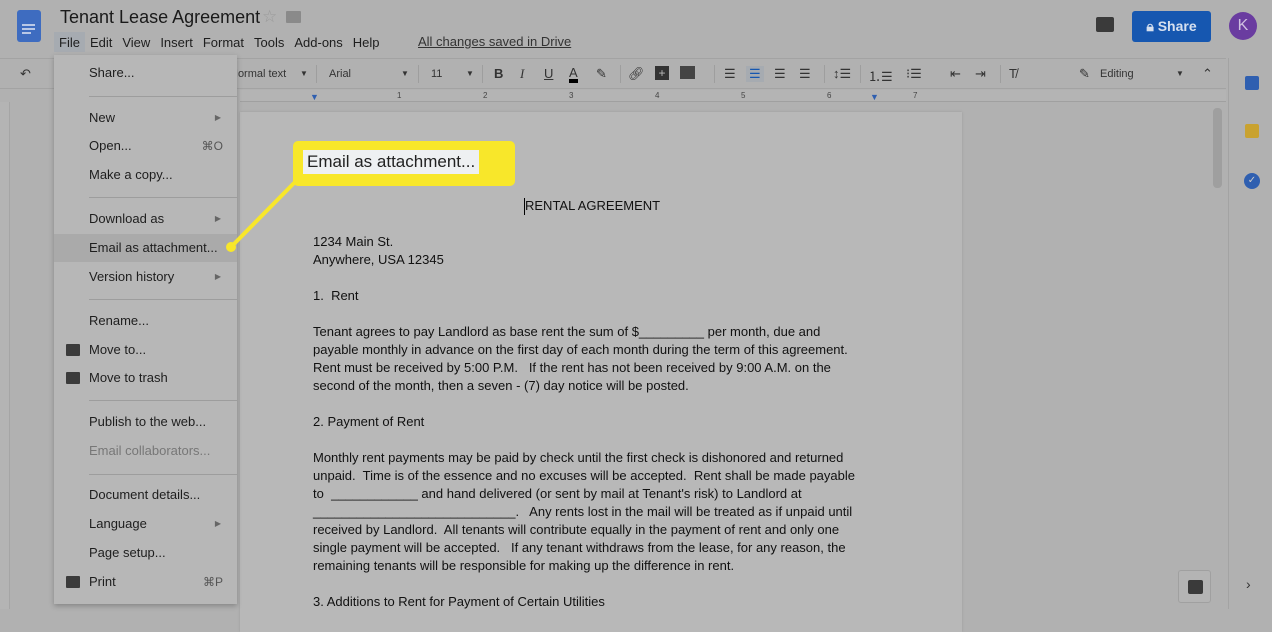  What do you see at coordinates (730, 74) in the screenshot?
I see `align-left-icon: ☰` at bounding box center [730, 74].